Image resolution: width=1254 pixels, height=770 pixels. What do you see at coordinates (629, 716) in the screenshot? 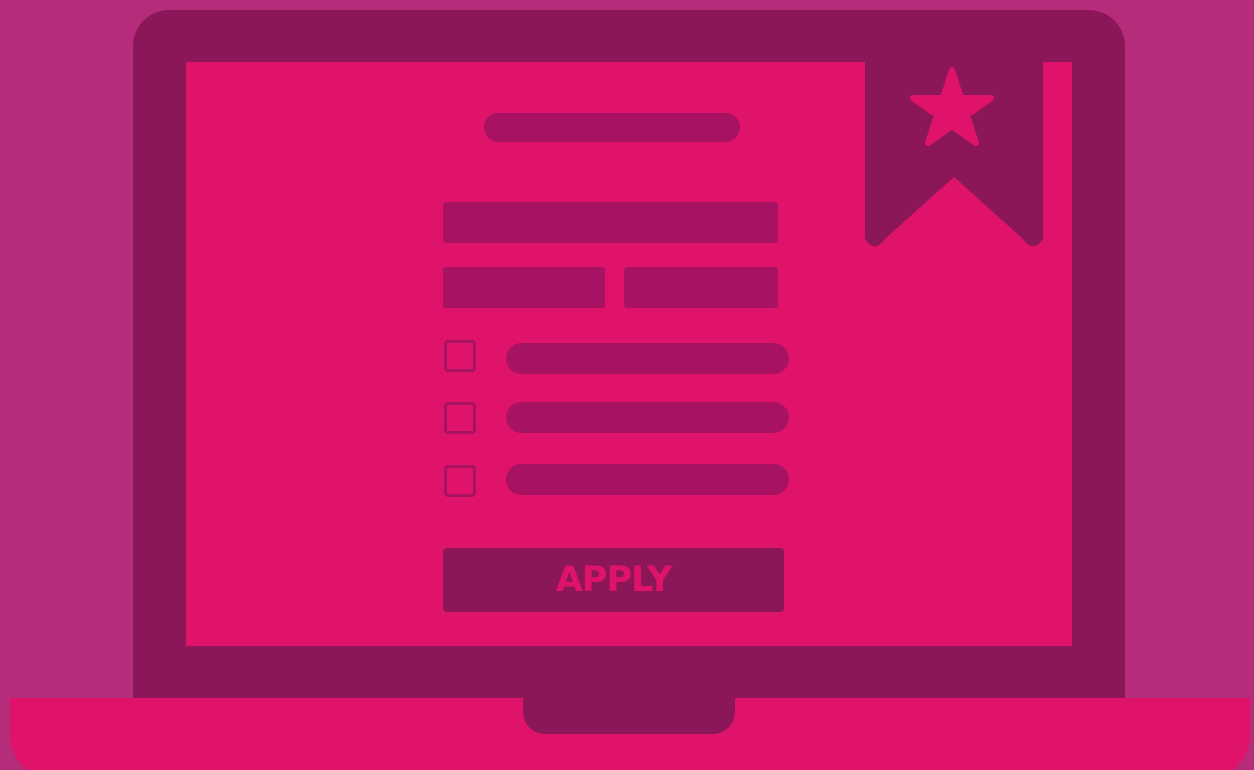
I see `laptop-notch` at bounding box center [629, 716].